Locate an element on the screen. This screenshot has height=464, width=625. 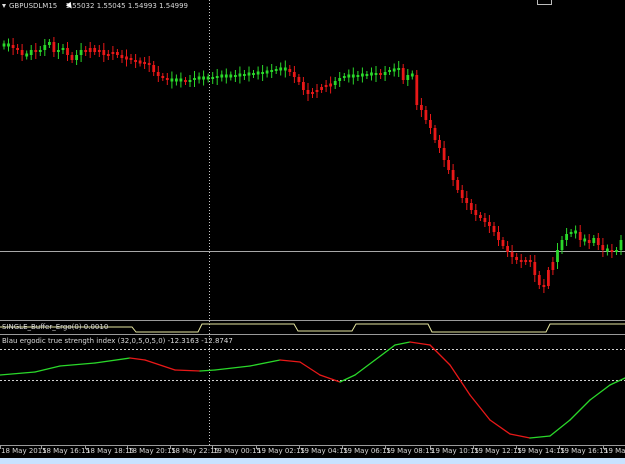
time-axis-tick-label: 18 May 2015 is located at coordinates (24, 451).